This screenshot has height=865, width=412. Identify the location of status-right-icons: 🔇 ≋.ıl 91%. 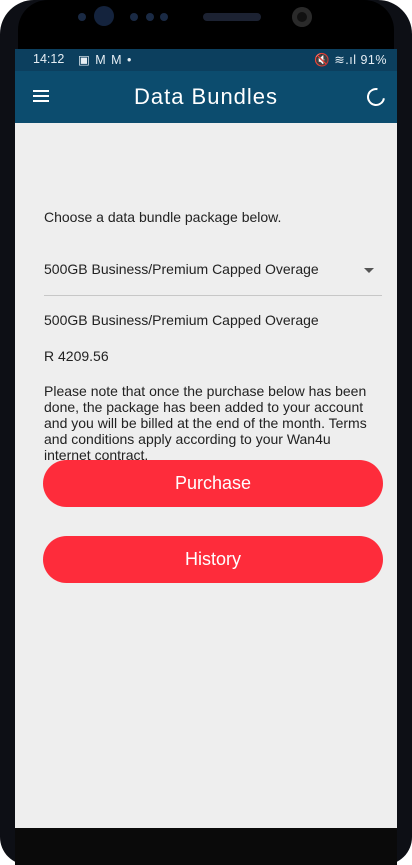
(350, 60).